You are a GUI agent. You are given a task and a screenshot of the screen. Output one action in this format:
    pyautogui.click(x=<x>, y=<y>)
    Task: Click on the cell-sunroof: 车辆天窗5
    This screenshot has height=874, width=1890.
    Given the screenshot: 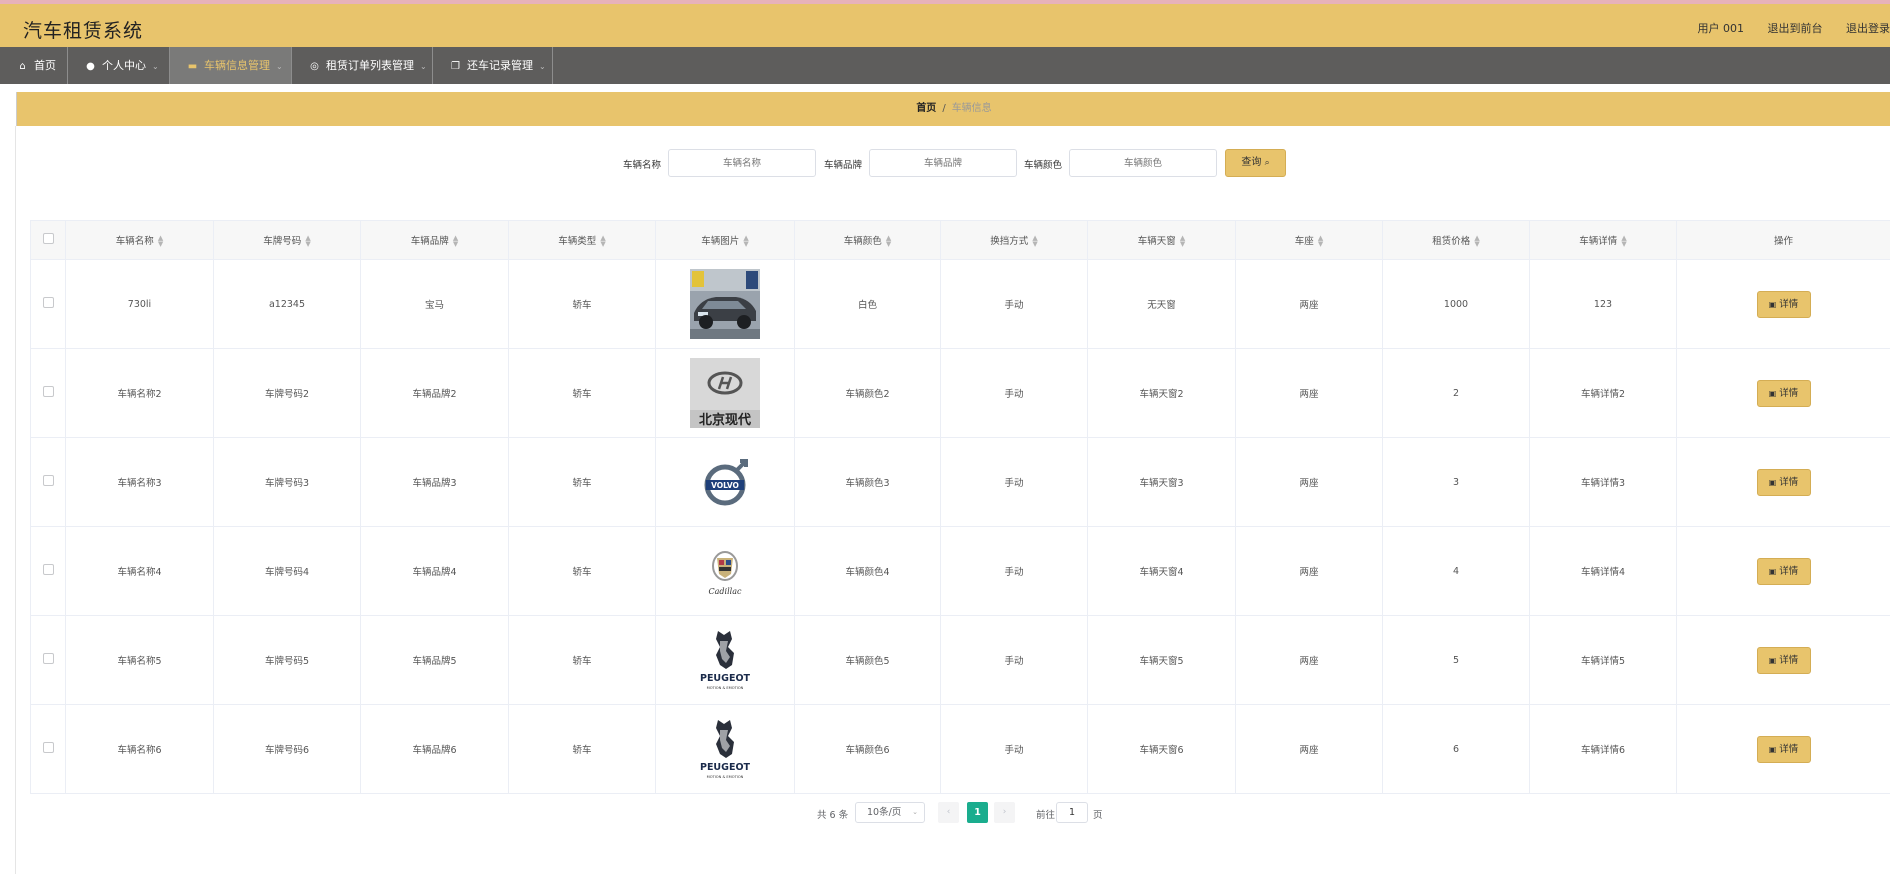 What is the action you would take?
    pyautogui.click(x=1161, y=660)
    